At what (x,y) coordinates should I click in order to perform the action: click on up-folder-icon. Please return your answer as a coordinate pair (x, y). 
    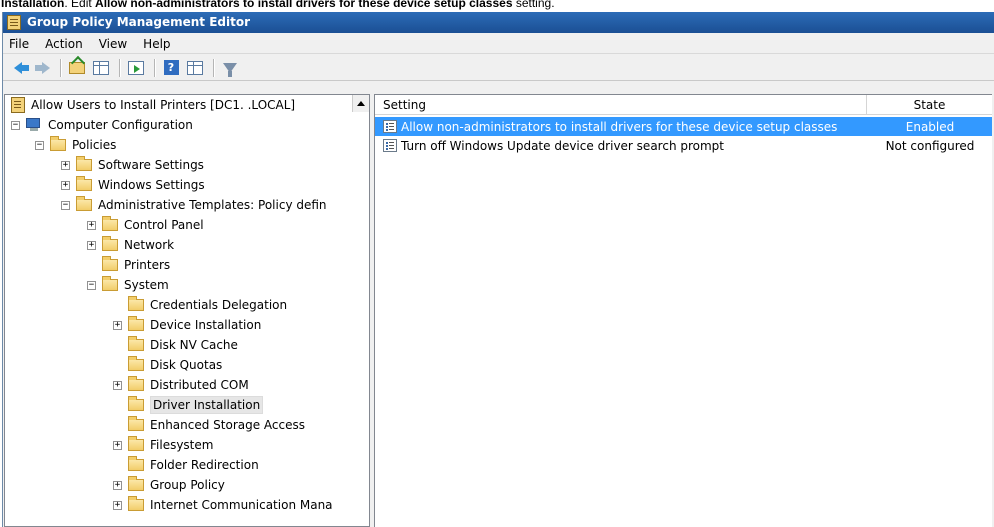
    Looking at the image, I should click on (77, 67).